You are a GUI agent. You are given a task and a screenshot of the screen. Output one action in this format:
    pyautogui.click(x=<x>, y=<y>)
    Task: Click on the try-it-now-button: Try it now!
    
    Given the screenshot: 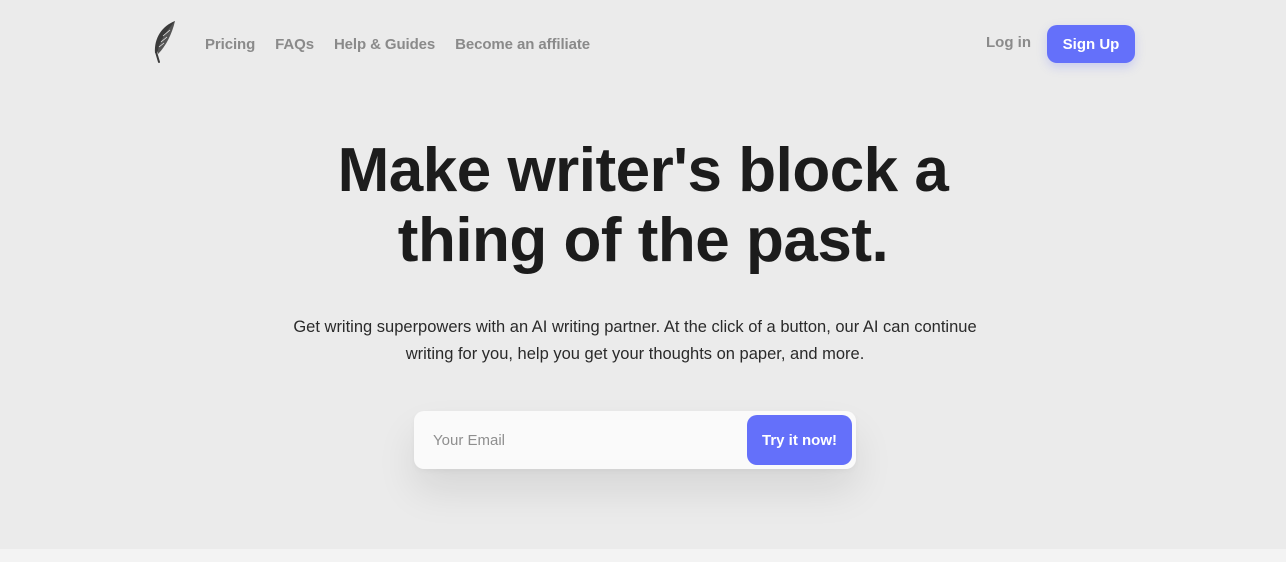 What is the action you would take?
    pyautogui.click(x=799, y=440)
    